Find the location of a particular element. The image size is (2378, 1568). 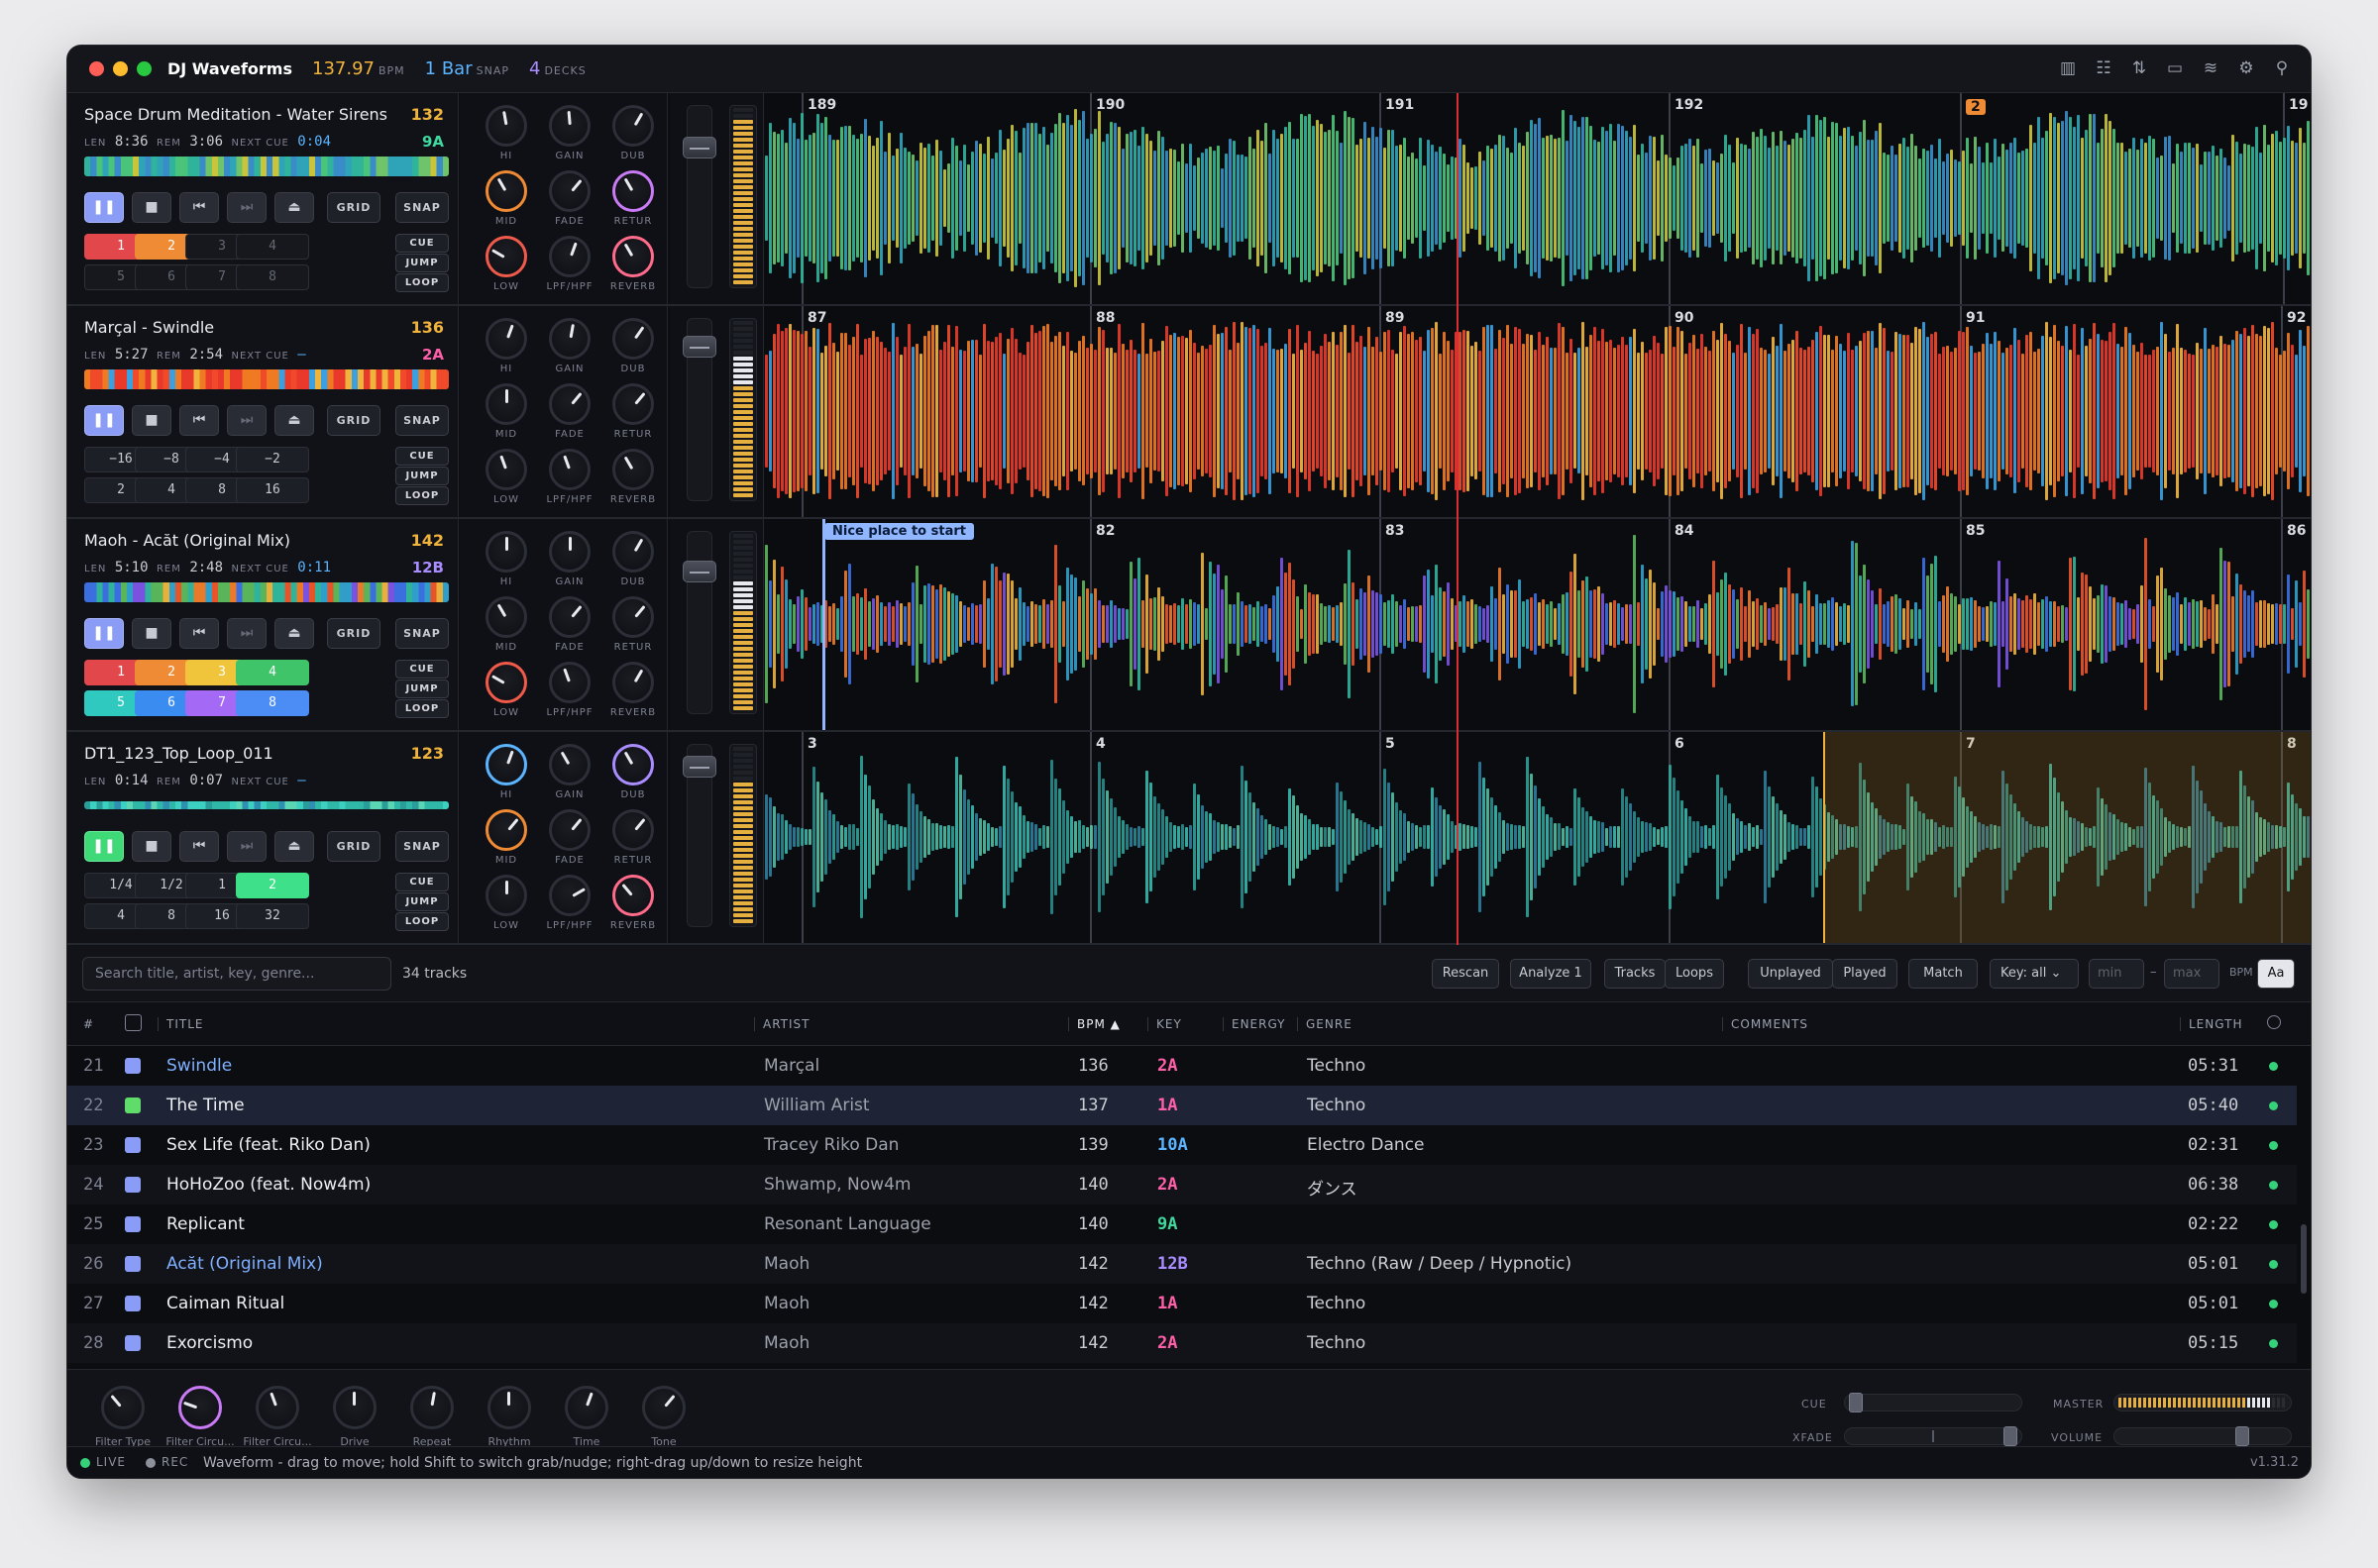

panel-icon: ▭ is located at coordinates (2175, 68).